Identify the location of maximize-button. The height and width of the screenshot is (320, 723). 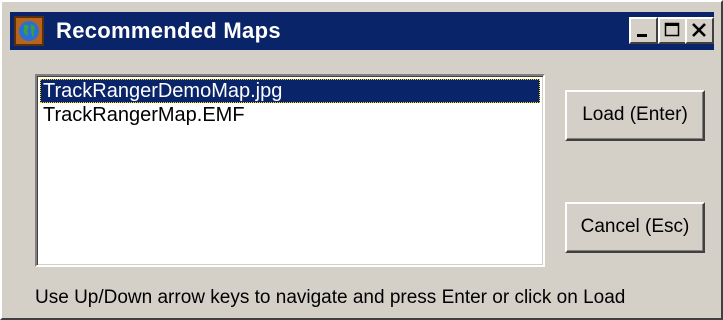
(672, 30).